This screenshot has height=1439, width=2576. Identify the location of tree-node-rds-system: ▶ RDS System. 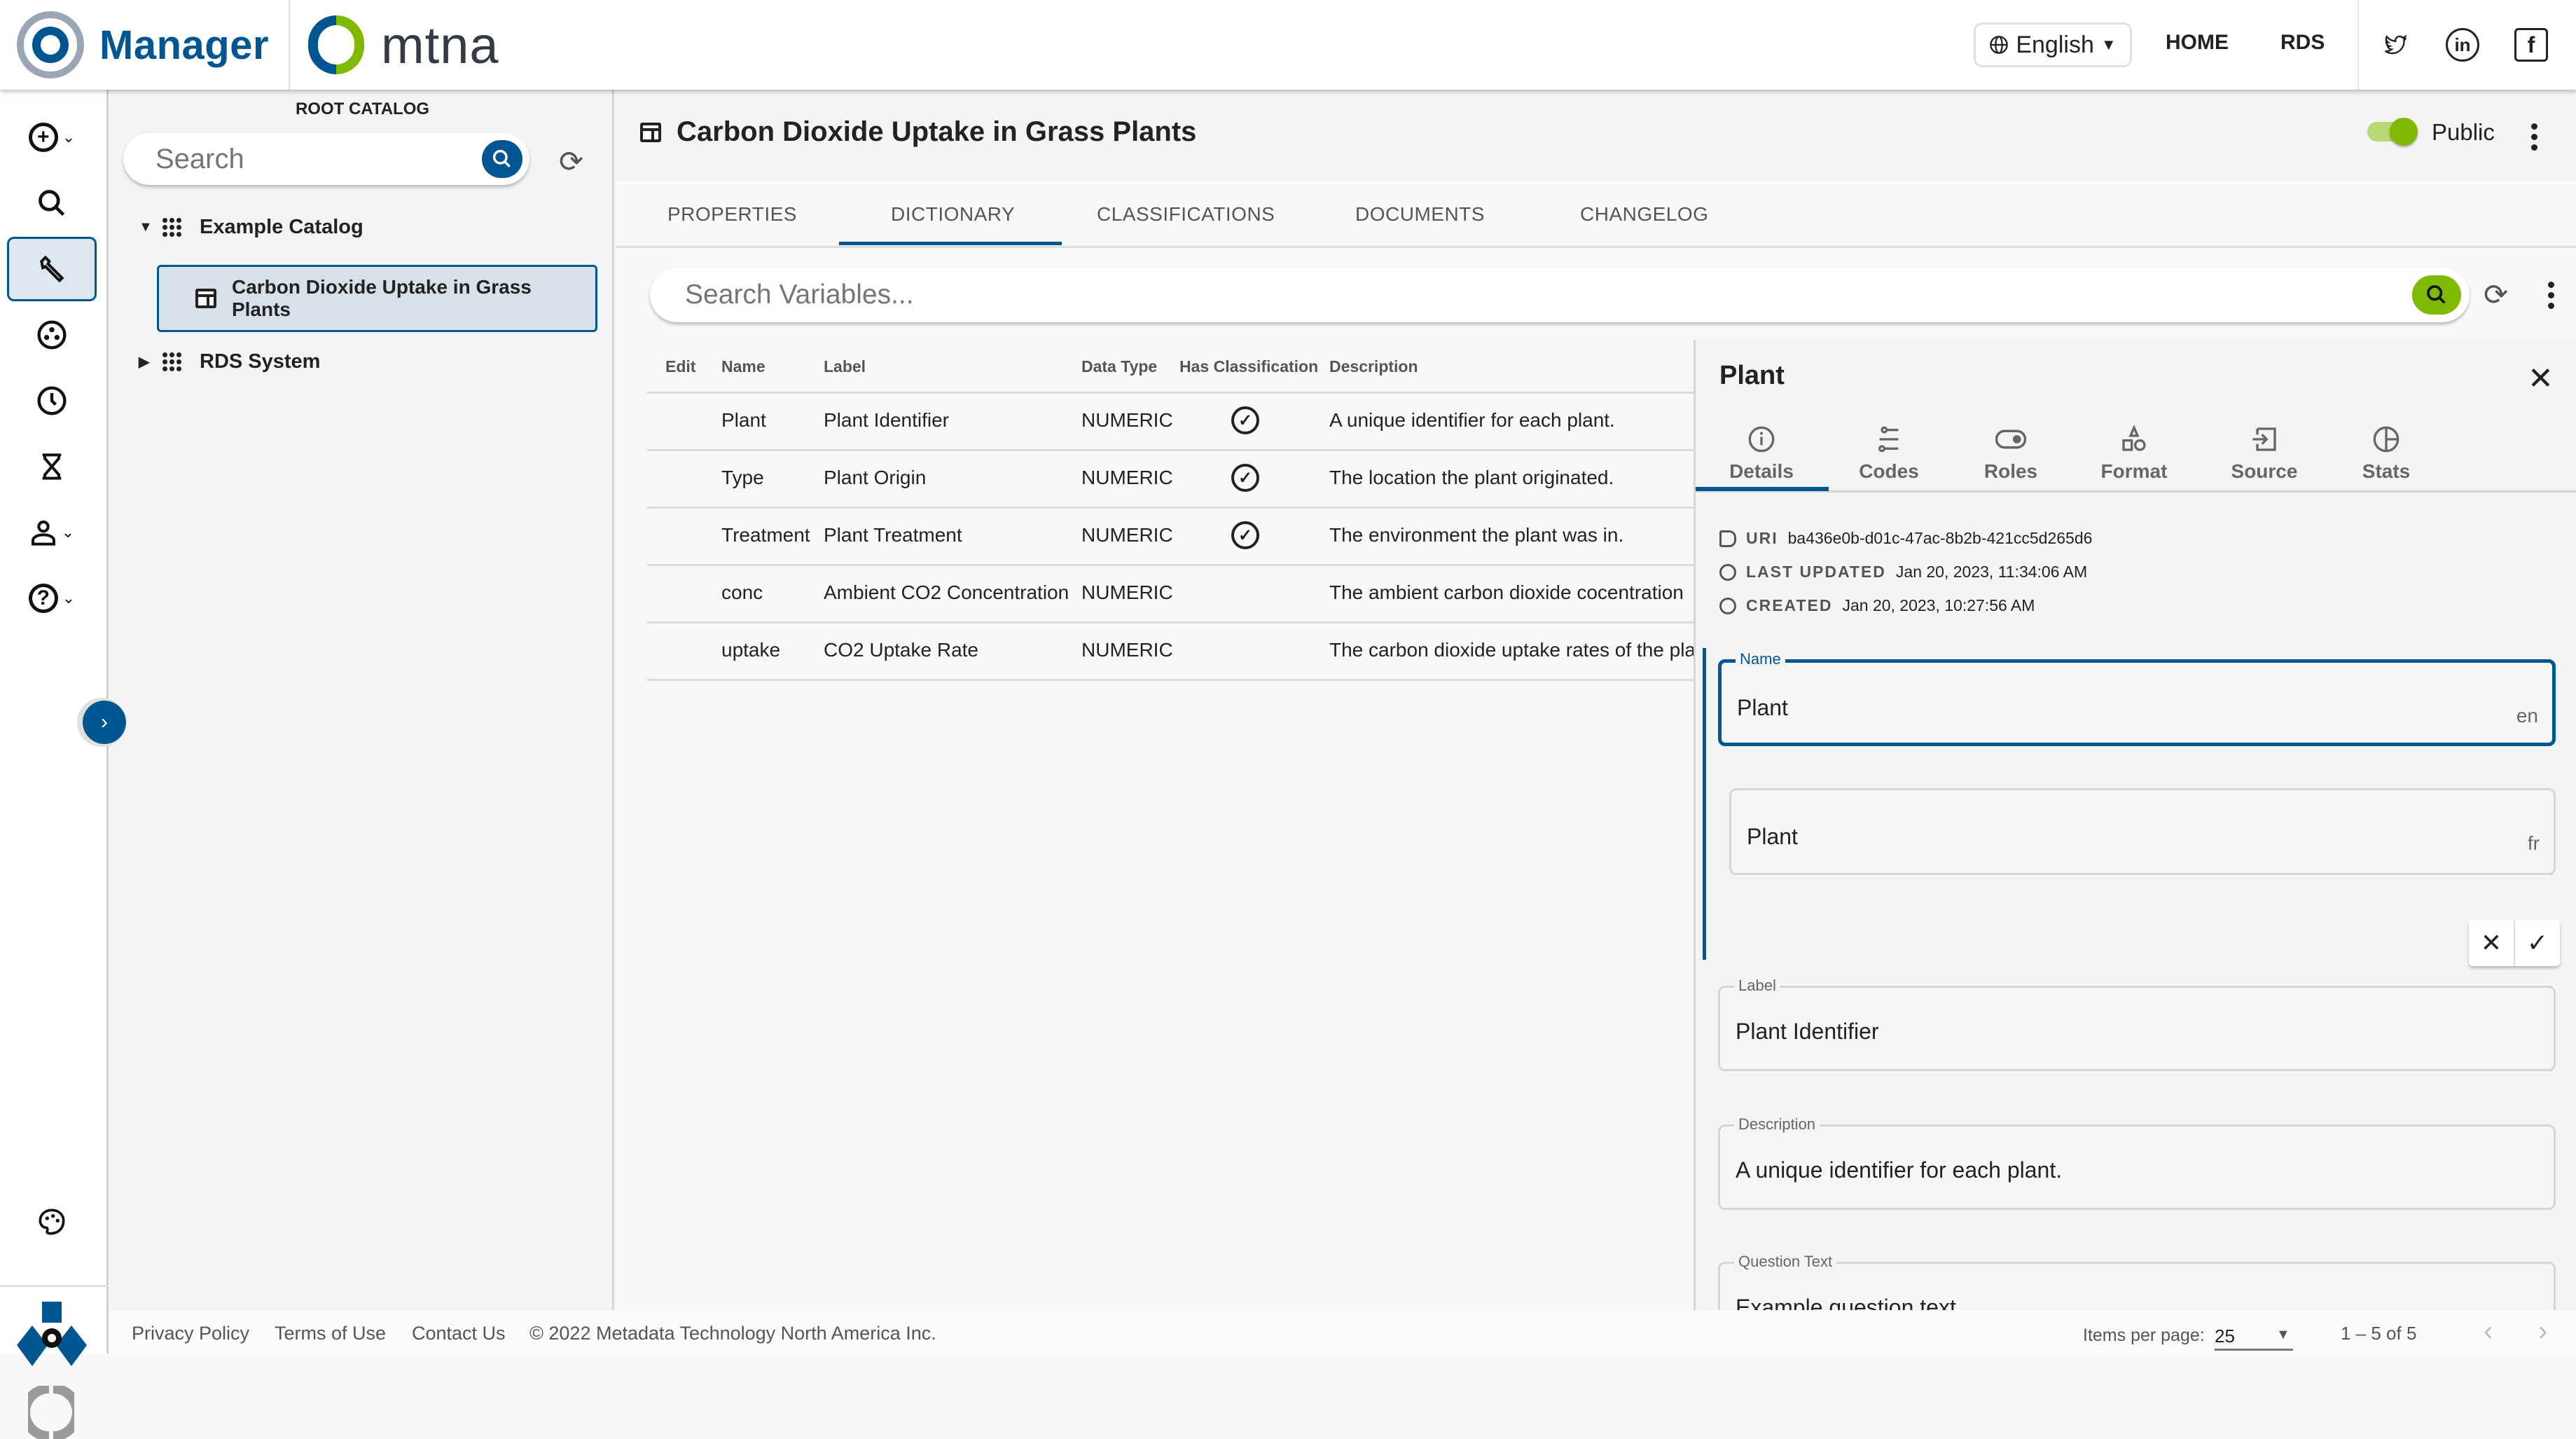
(230, 361).